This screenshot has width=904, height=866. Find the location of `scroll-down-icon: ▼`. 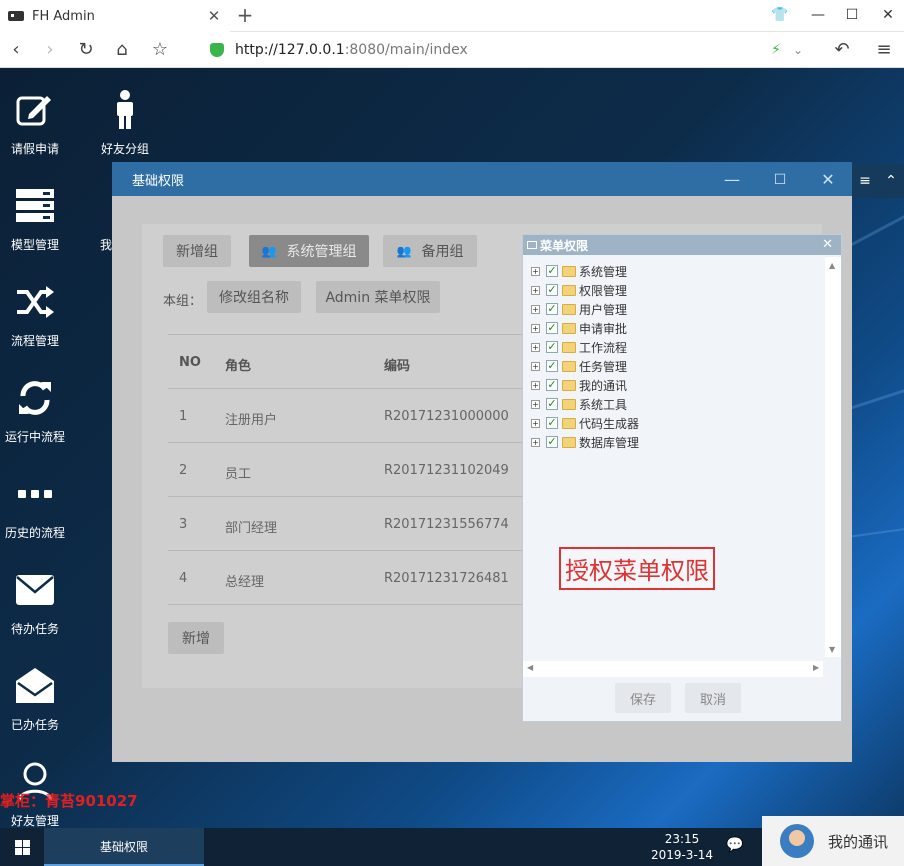

scroll-down-icon: ▼ is located at coordinates (832, 649).